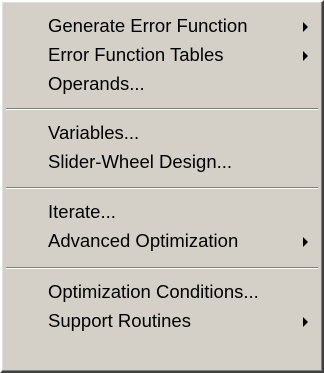 The height and width of the screenshot is (373, 324). I want to click on menu-item-error-function-tables: Error Function Tables, so click(162, 55).